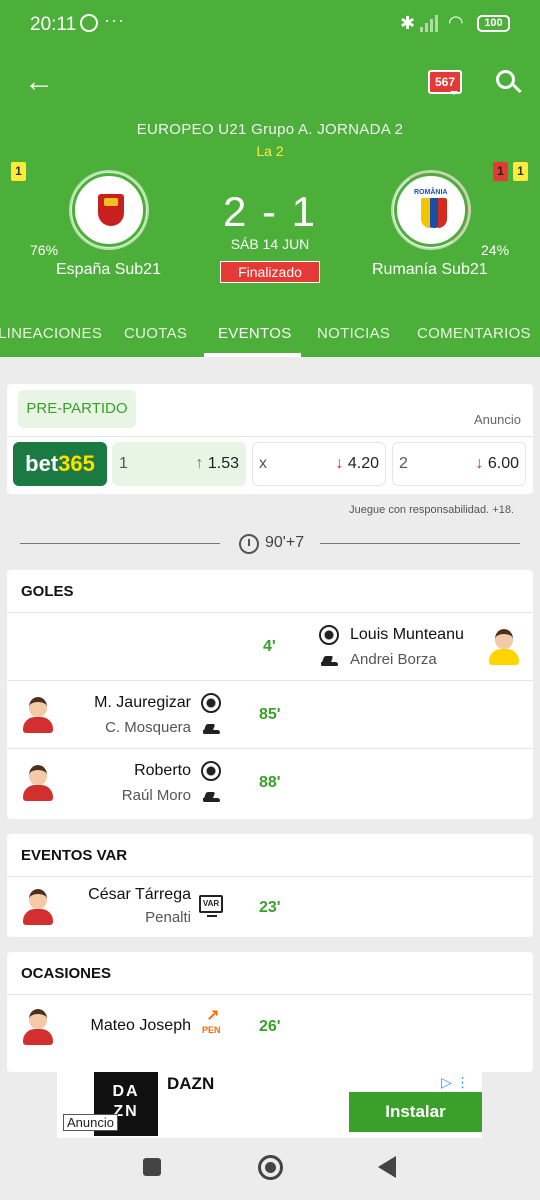 The width and height of the screenshot is (540, 1200). What do you see at coordinates (90, 1122) in the screenshot?
I see `ad-tag: Anuncio` at bounding box center [90, 1122].